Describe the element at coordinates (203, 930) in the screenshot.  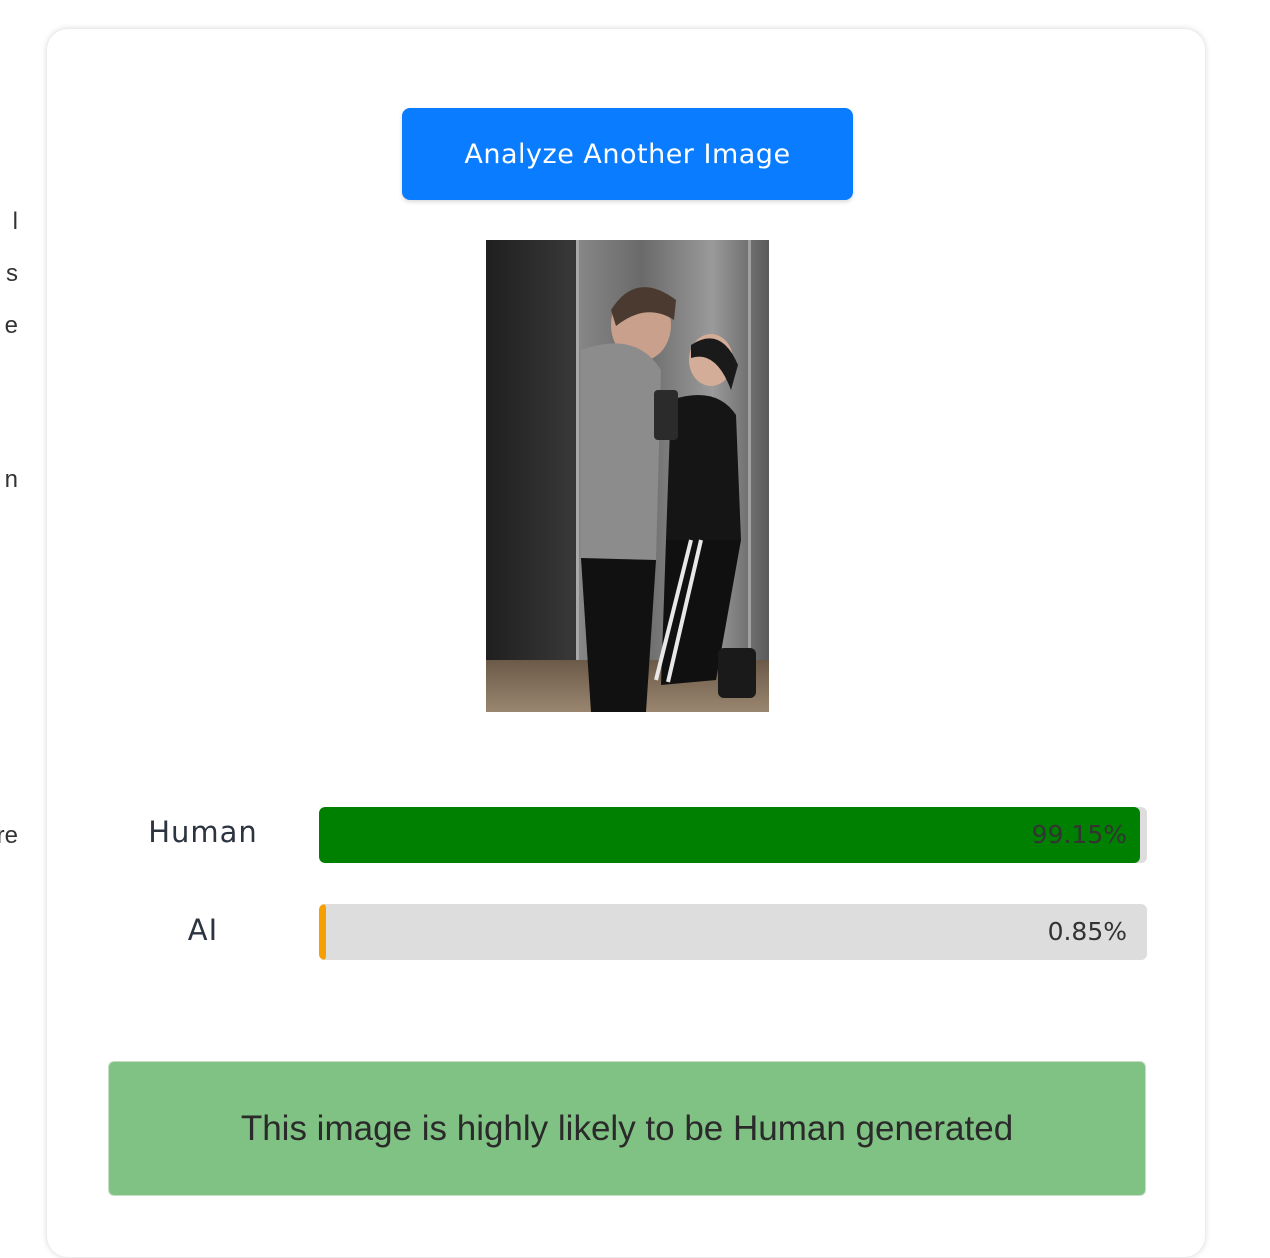
I see `ai-label: AI` at that location.